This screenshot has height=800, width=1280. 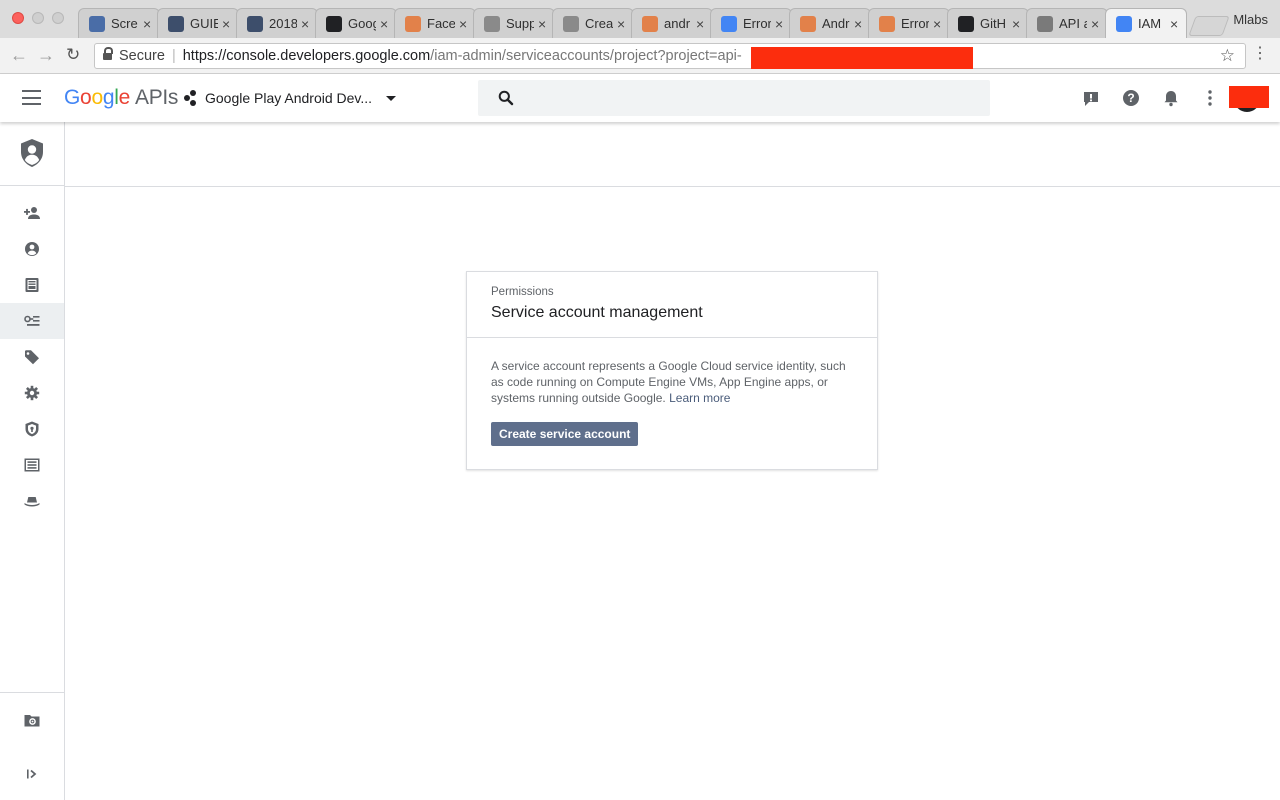 I want to click on console-header: Google APIs Google Play Android Dev... ?, so click(x=640, y=98).